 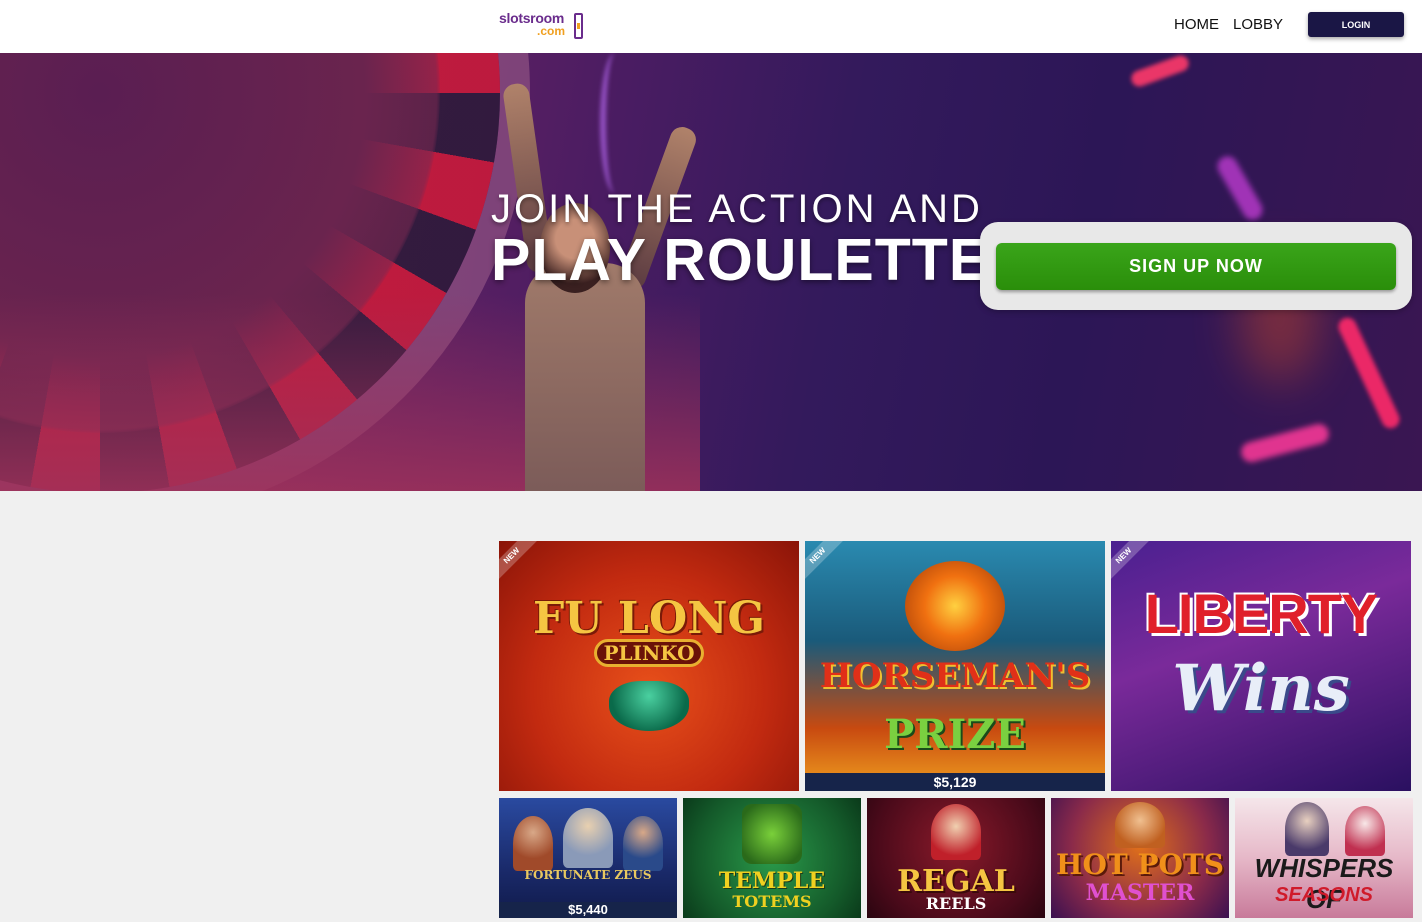 I want to click on game-subtitle: REELS, so click(x=956, y=903).